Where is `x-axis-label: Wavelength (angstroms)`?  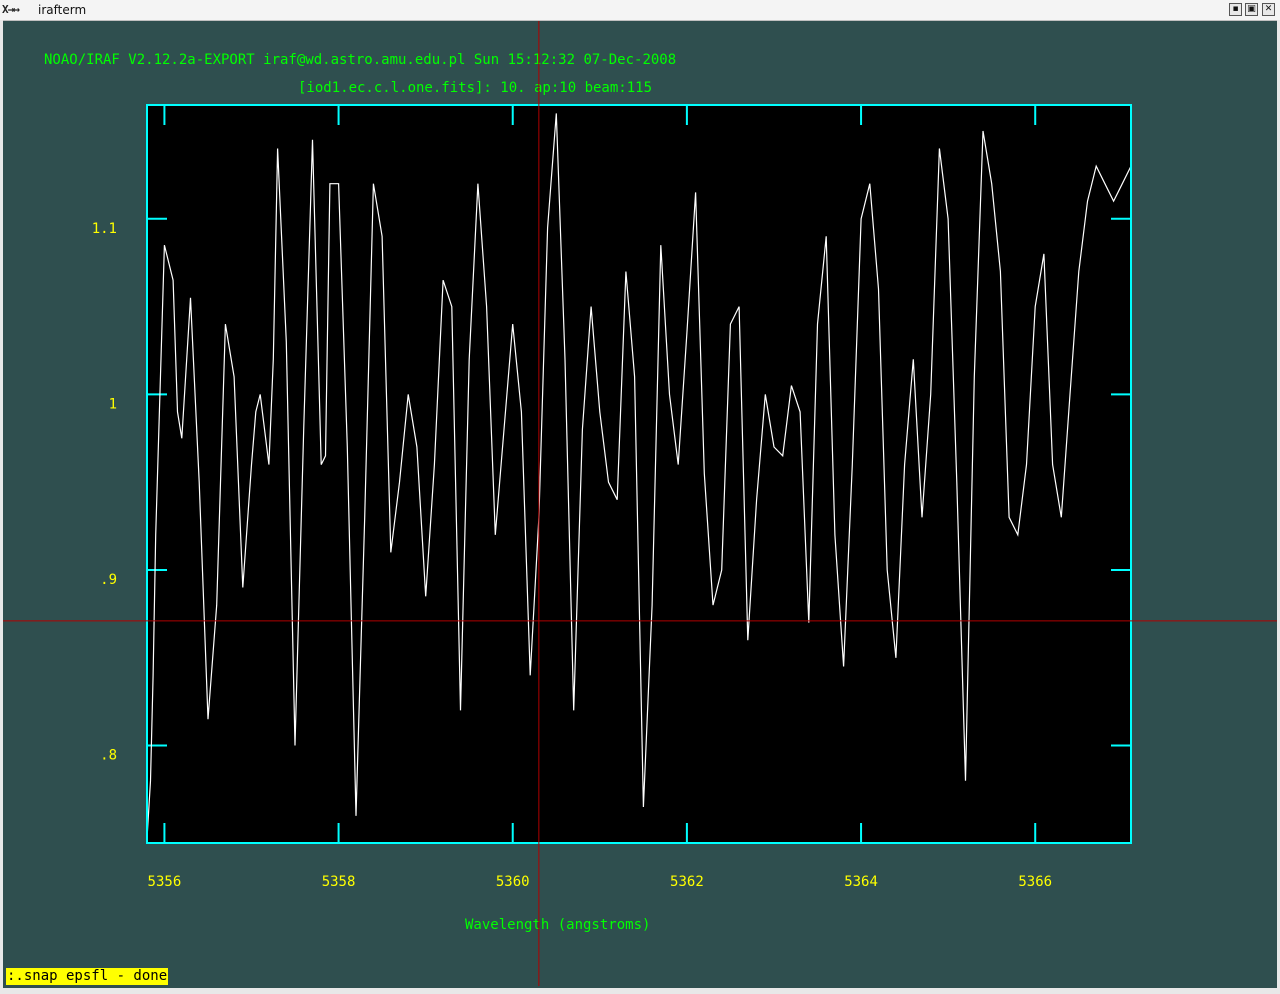 x-axis-label: Wavelength (angstroms) is located at coordinates (557, 925).